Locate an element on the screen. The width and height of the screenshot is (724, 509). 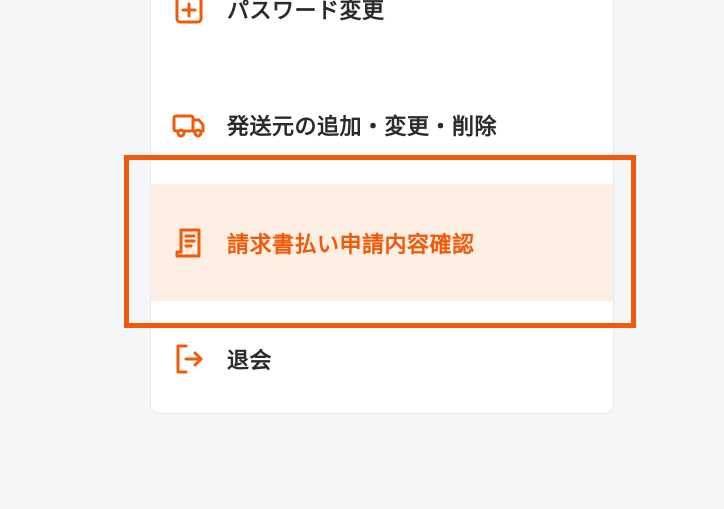
receipt-icon is located at coordinates (189, 243).